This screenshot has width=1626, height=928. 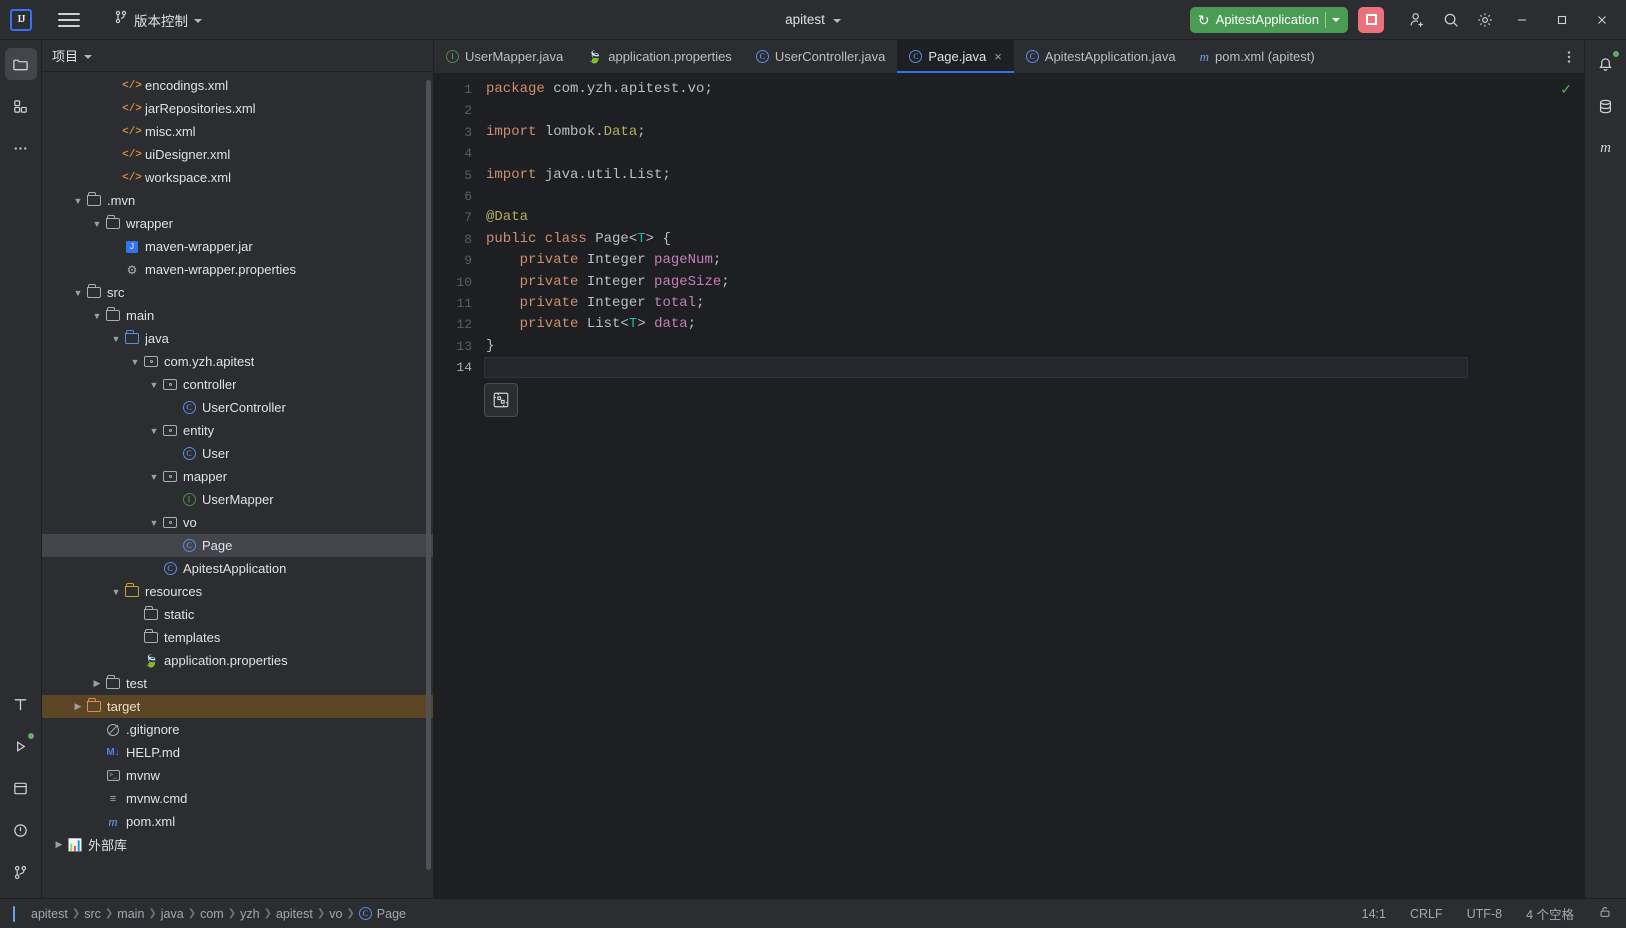 What do you see at coordinates (821, 56) in the screenshot?
I see `editor-tab-usercontroller-java: C UserController.java` at bounding box center [821, 56].